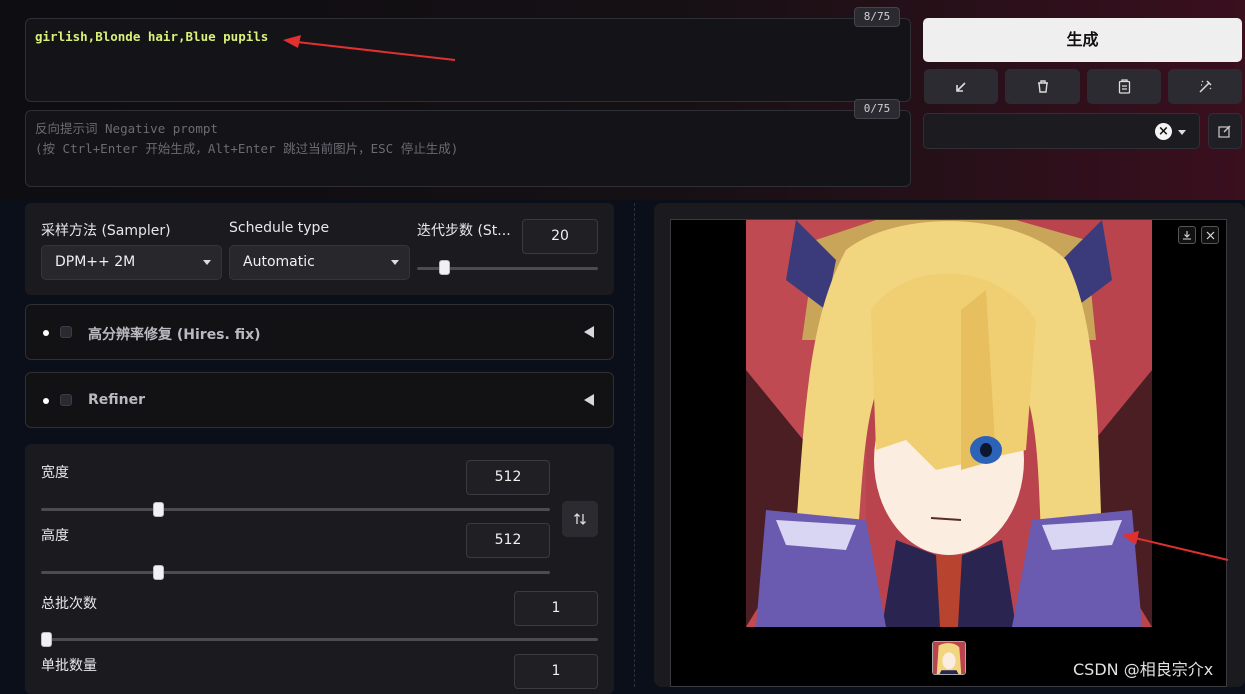 This screenshot has height=694, width=1245. What do you see at coordinates (69, 604) in the screenshot?
I see `batch-count-label: 总批次数` at bounding box center [69, 604].